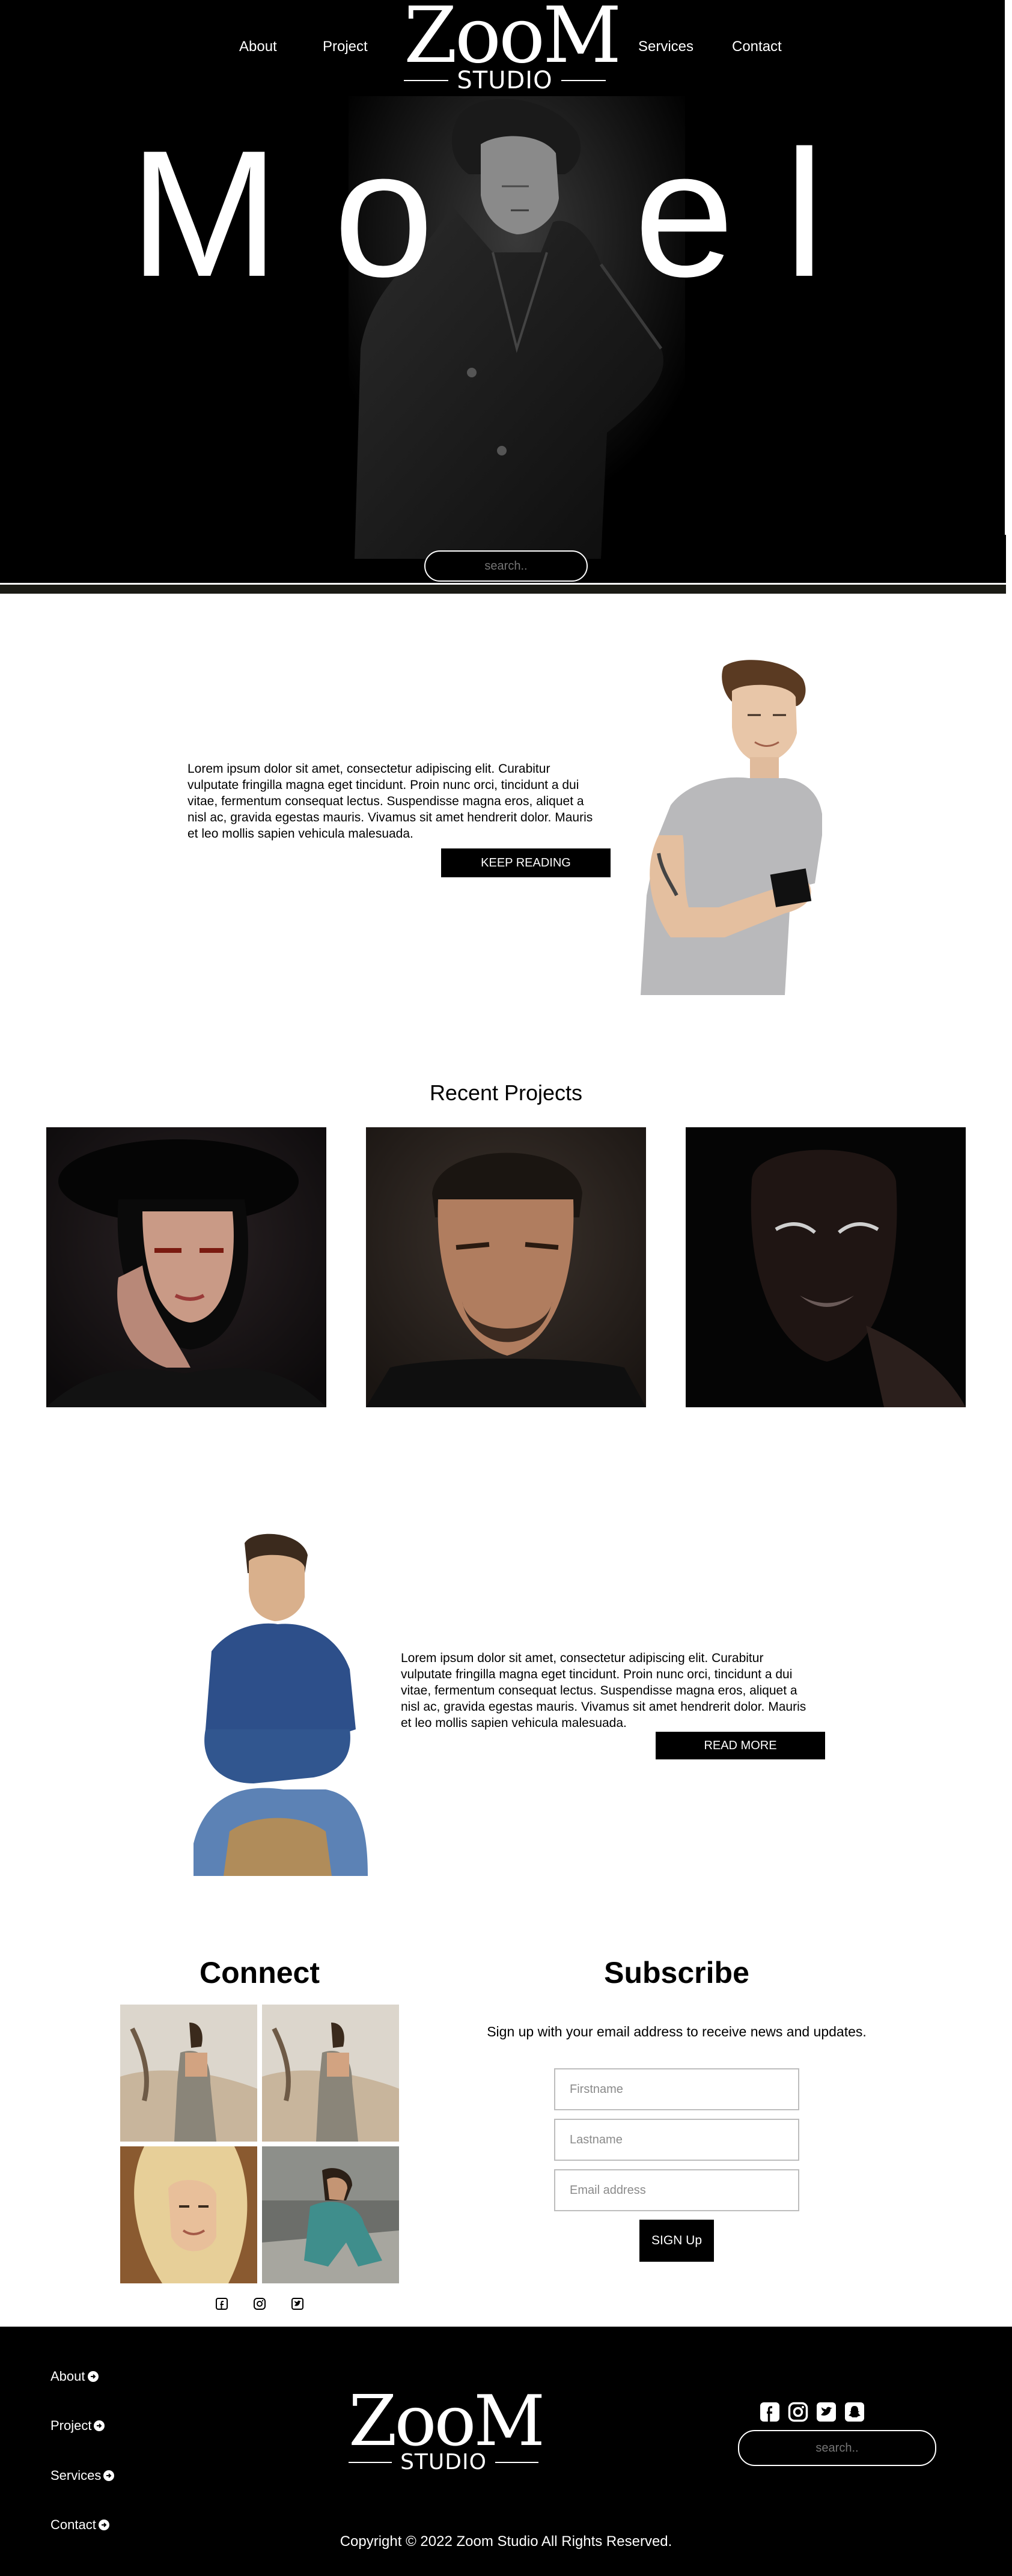 This screenshot has width=1012, height=2576. I want to click on footer-link-project: Project, so click(77, 2426).